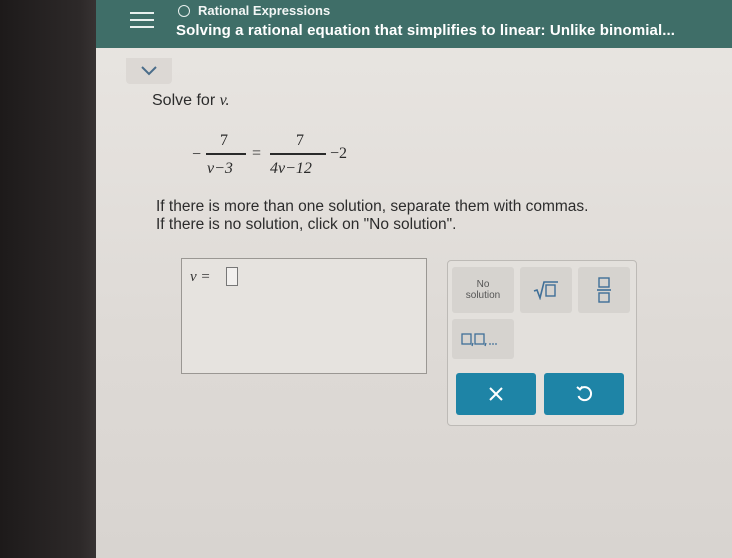  I want to click on chevron-down-icon, so click(149, 71).